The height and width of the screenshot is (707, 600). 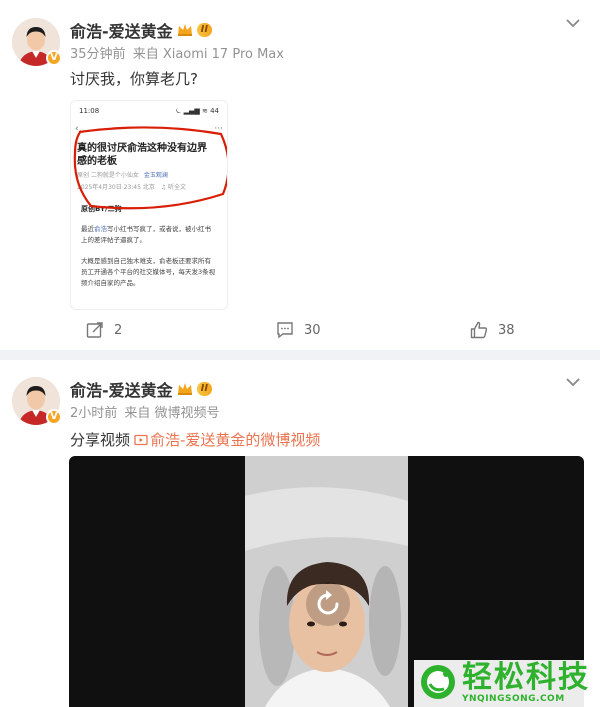 I want to click on site-watermark: 轻松科技 YNQINGSONG.COM, so click(x=507, y=683).